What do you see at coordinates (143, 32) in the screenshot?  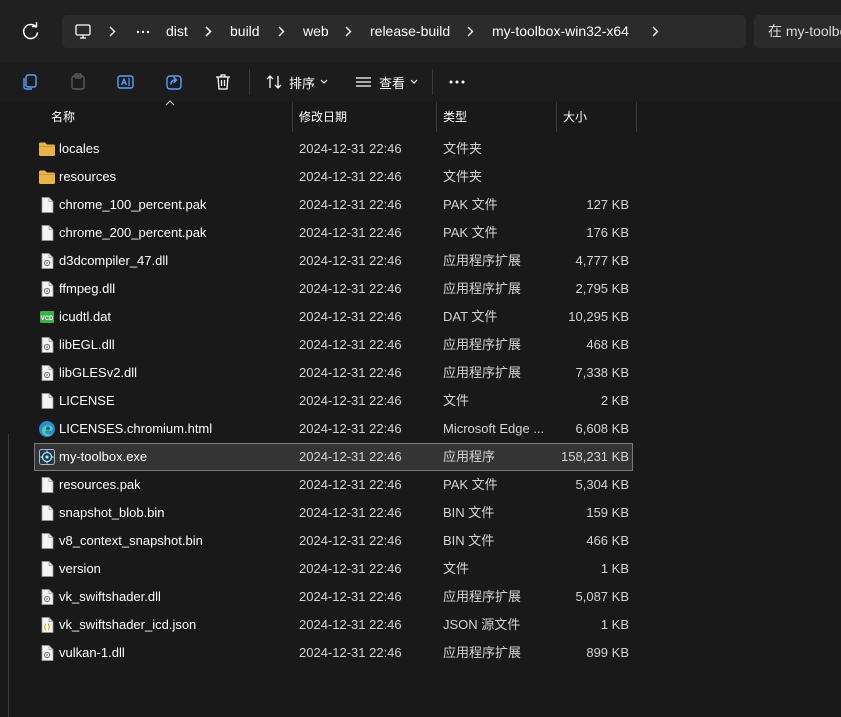 I see `more-path-icon` at bounding box center [143, 32].